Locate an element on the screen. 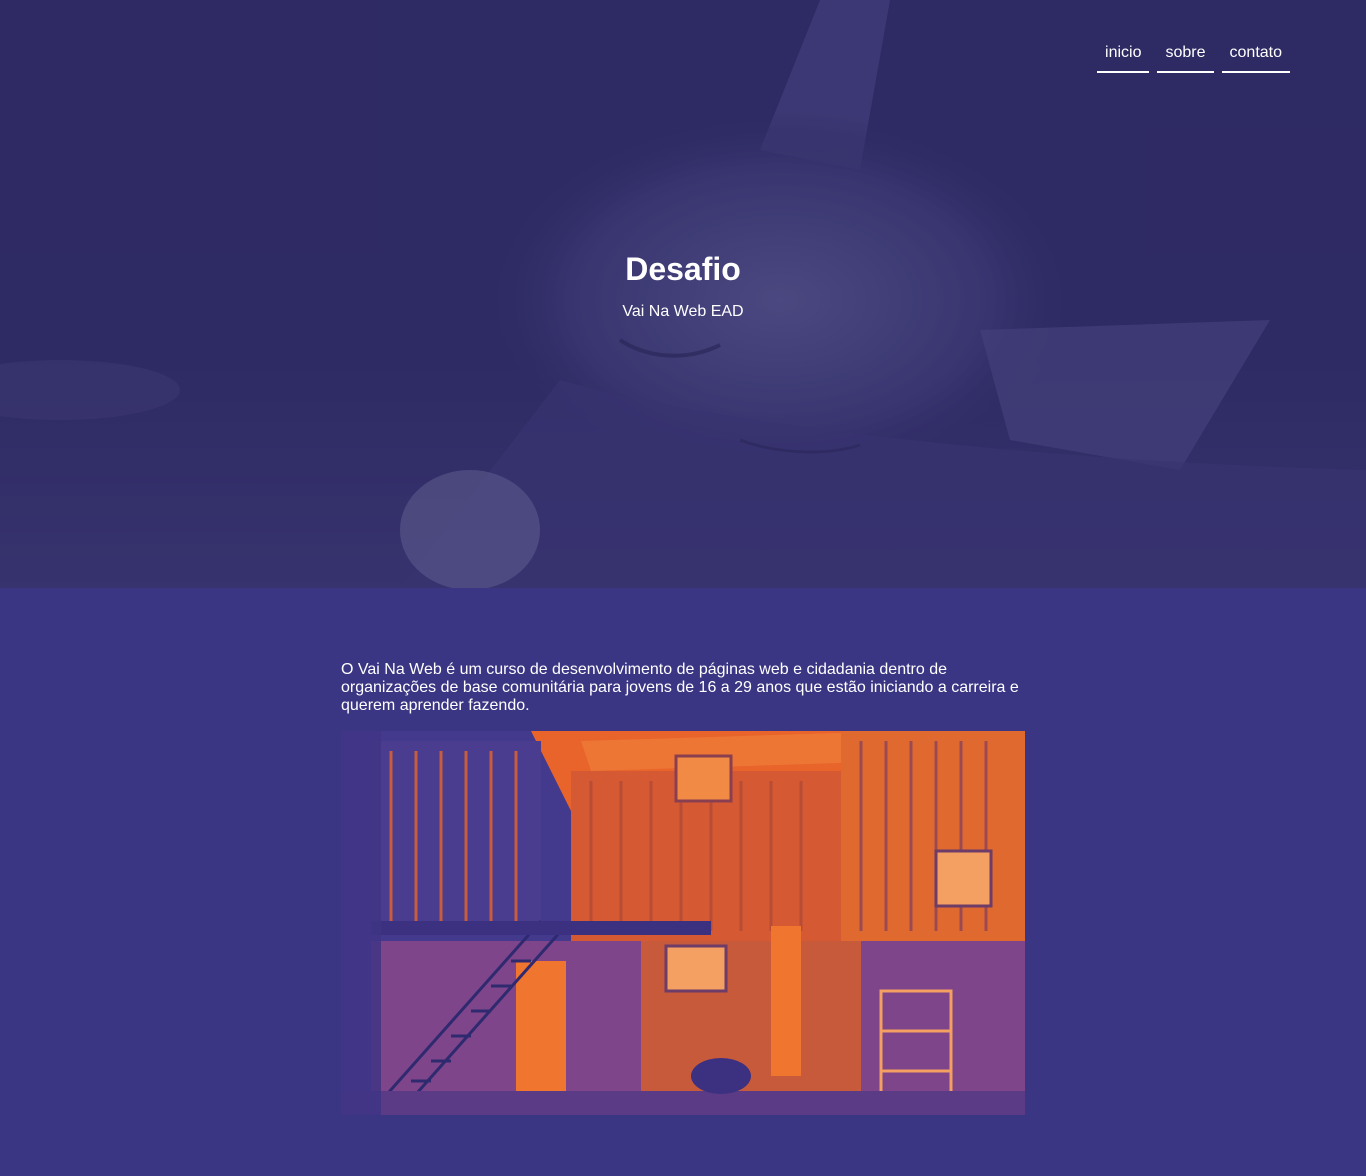  nav-link-inicio: inicio is located at coordinates (1123, 53).